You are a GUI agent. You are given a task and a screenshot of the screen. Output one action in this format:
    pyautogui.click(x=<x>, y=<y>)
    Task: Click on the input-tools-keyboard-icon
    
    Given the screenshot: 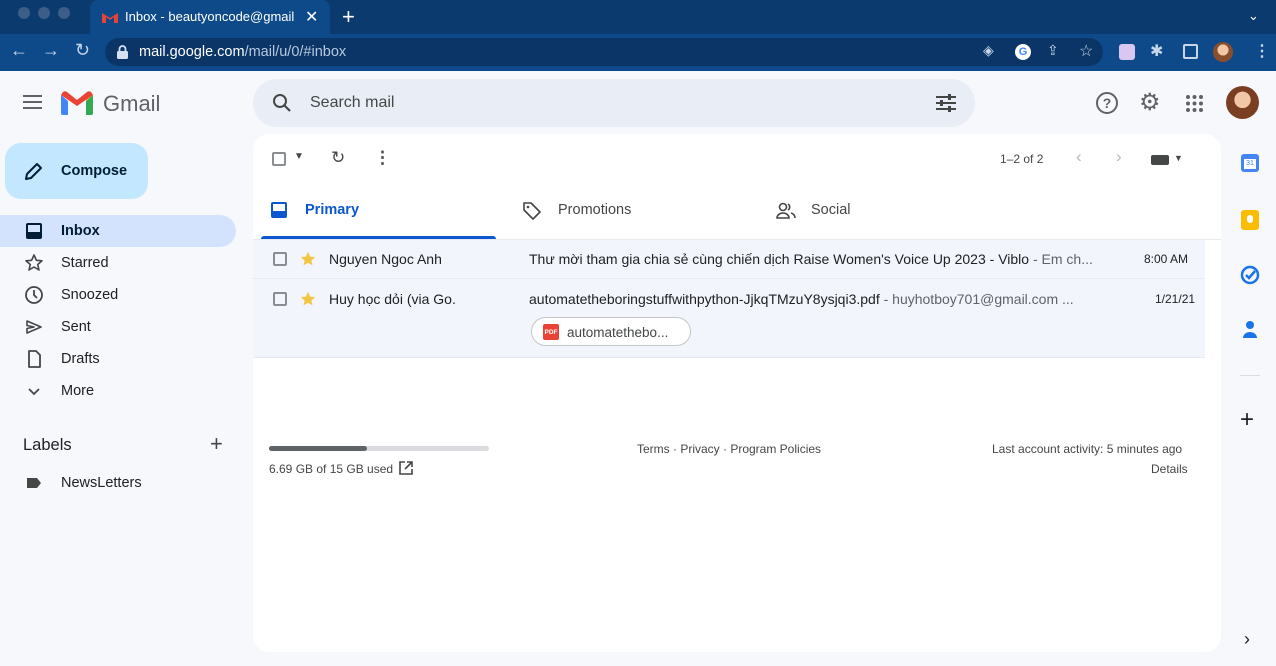 What is the action you would take?
    pyautogui.click(x=1160, y=160)
    